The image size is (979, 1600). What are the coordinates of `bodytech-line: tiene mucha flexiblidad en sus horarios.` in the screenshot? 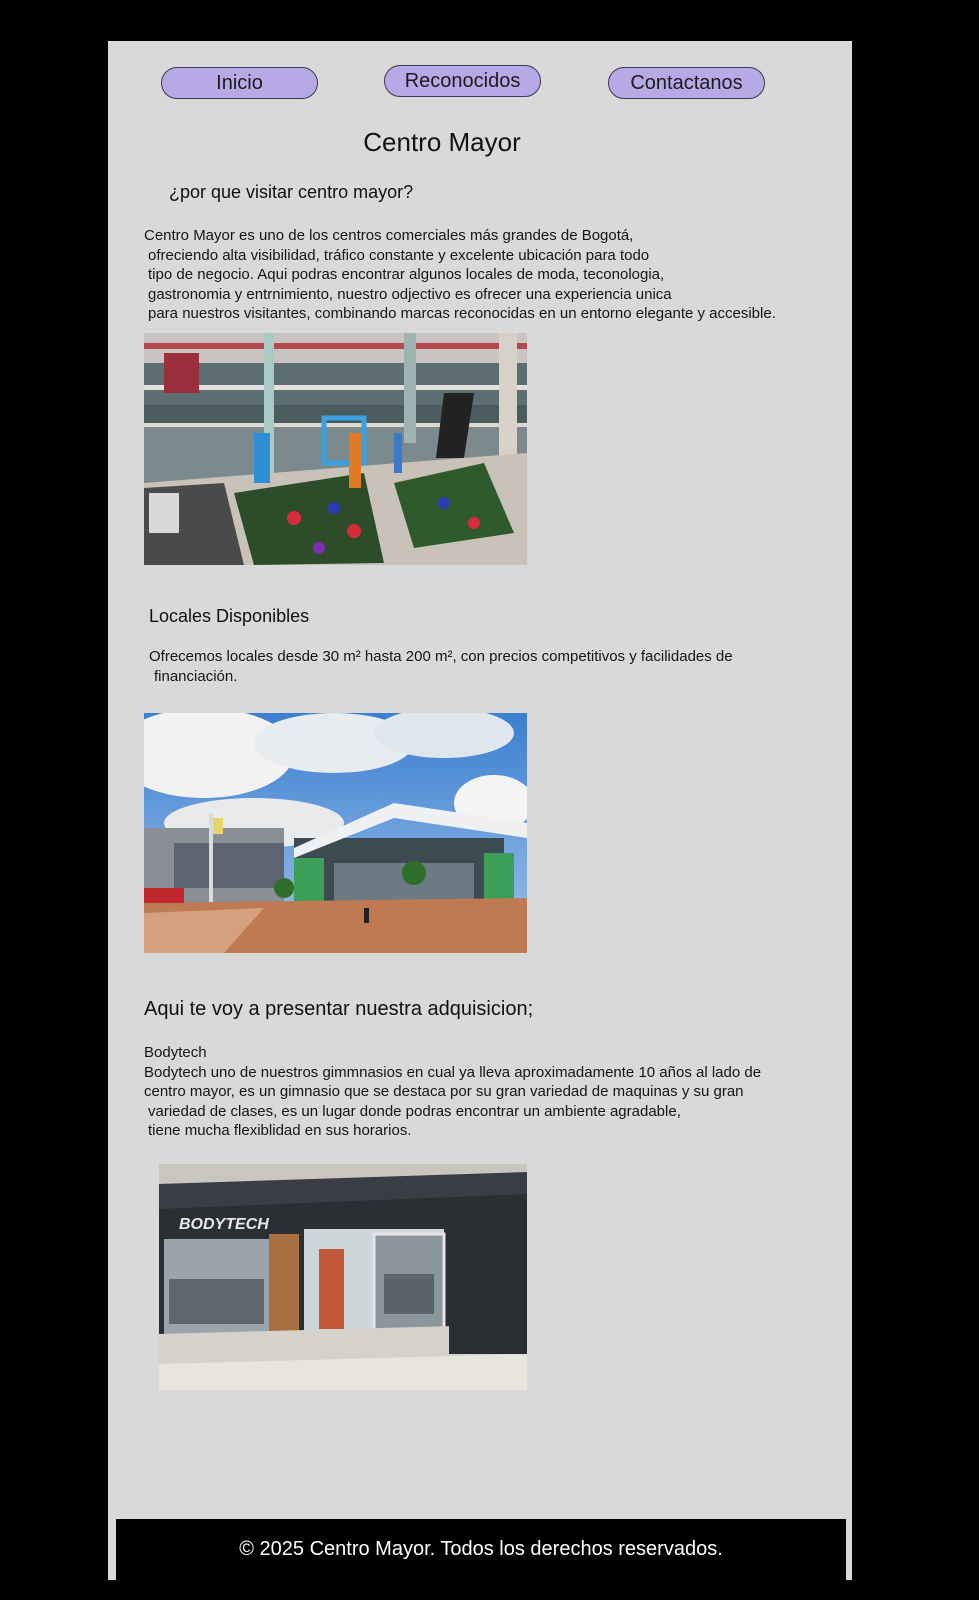 It's located at (280, 1131).